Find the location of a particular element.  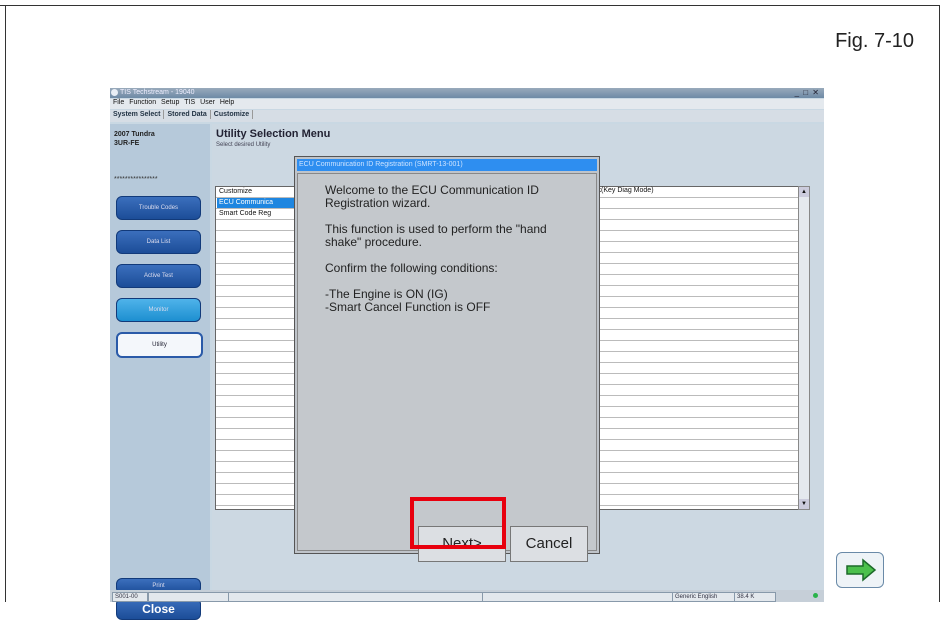

condition-smart-cancel-off: -Smart Cancel Function is OFF is located at coordinates (408, 307).